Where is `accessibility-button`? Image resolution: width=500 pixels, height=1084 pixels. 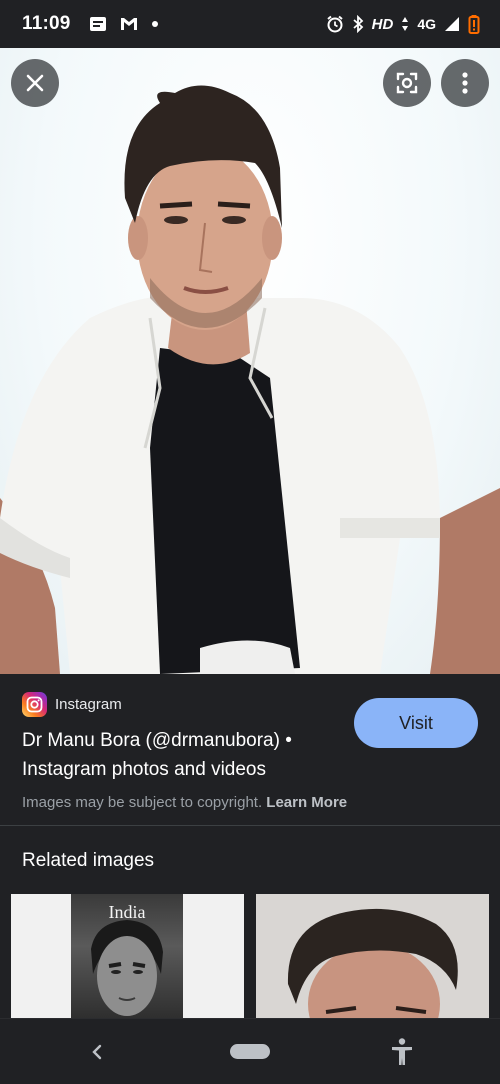
accessibility-button is located at coordinates (402, 1052).